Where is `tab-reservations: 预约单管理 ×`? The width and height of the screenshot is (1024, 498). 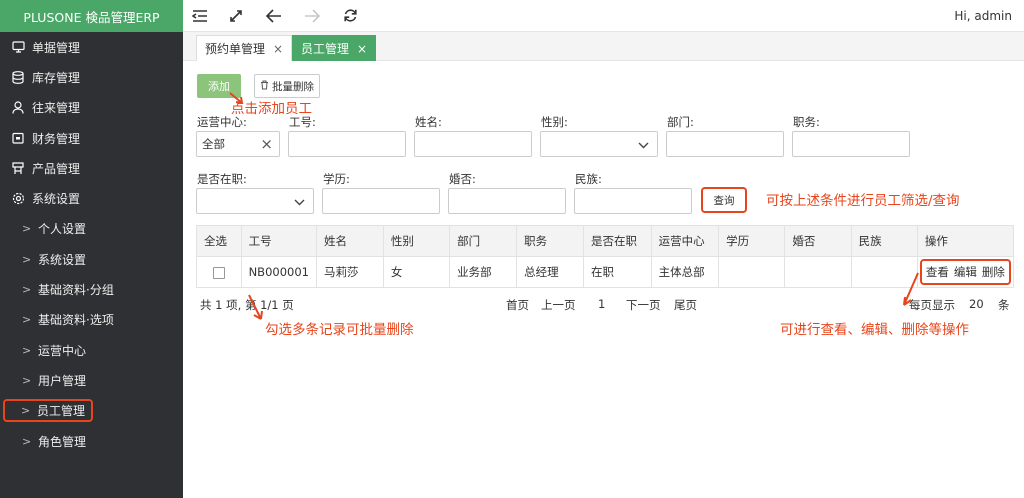
tab-reservations: 预约单管理 × is located at coordinates (244, 48).